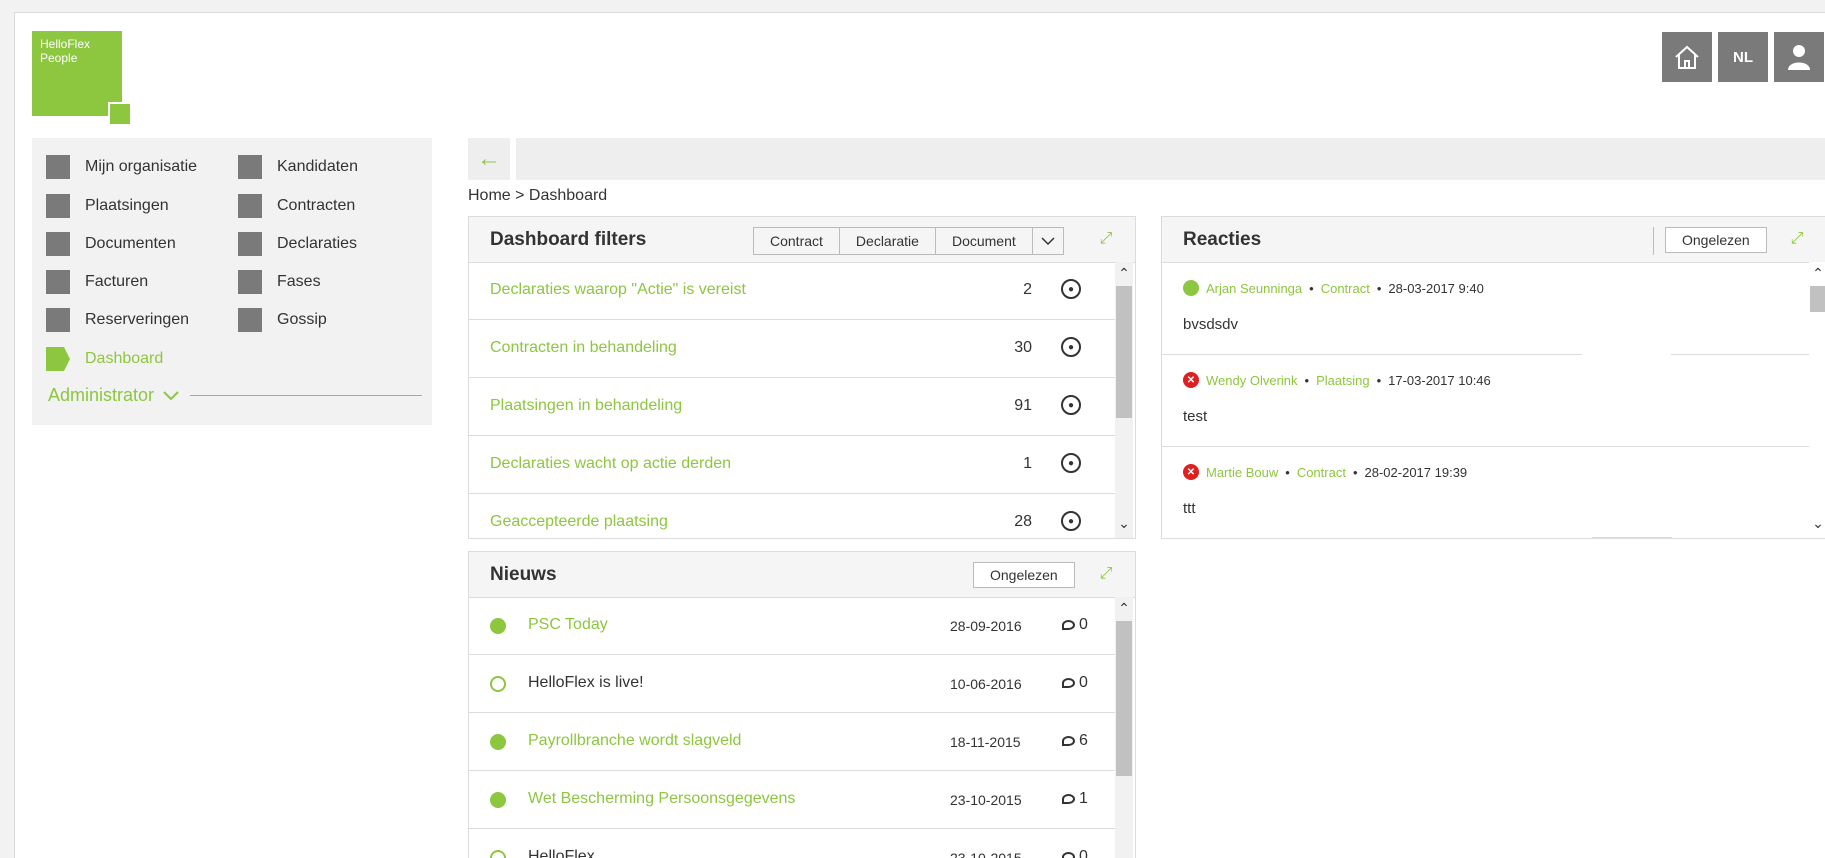 Image resolution: width=1825 pixels, height=858 pixels. Describe the element at coordinates (793, 684) in the screenshot. I see `news-item: HelloFlex is live! 10-06-2016 0` at that location.